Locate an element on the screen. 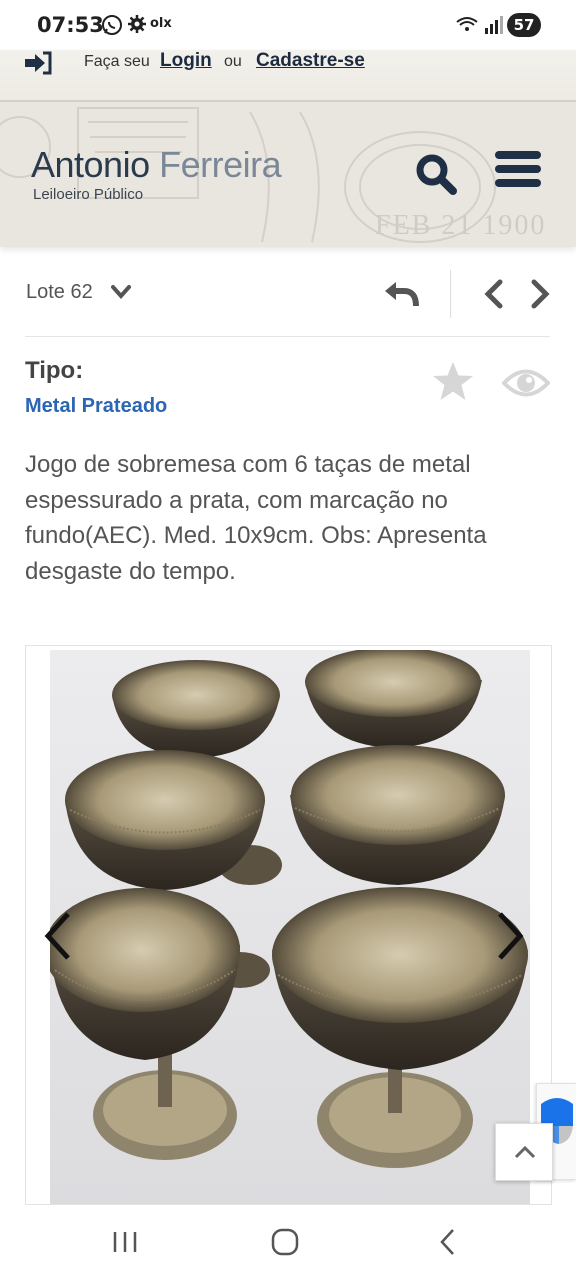 The image size is (576, 1280). login-link: Login is located at coordinates (186, 61).